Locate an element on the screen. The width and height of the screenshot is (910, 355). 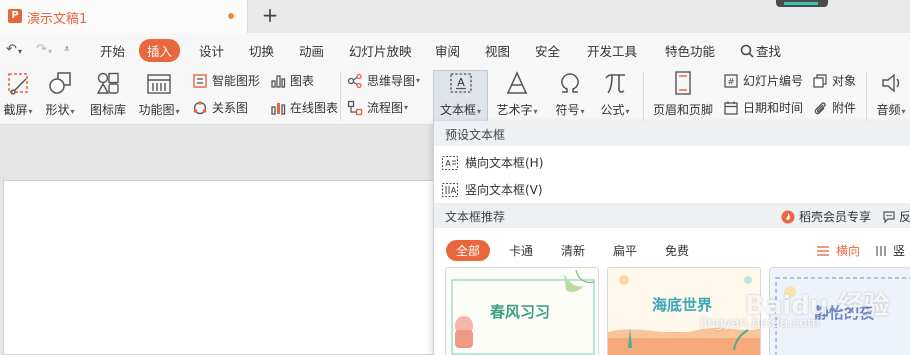
speaker-icon is located at coordinates (891, 83).